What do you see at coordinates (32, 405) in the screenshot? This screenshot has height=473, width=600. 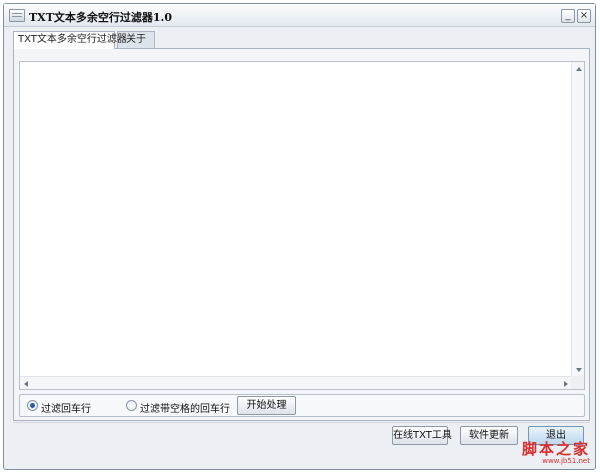 I see `filter-blank-lines-radio` at bounding box center [32, 405].